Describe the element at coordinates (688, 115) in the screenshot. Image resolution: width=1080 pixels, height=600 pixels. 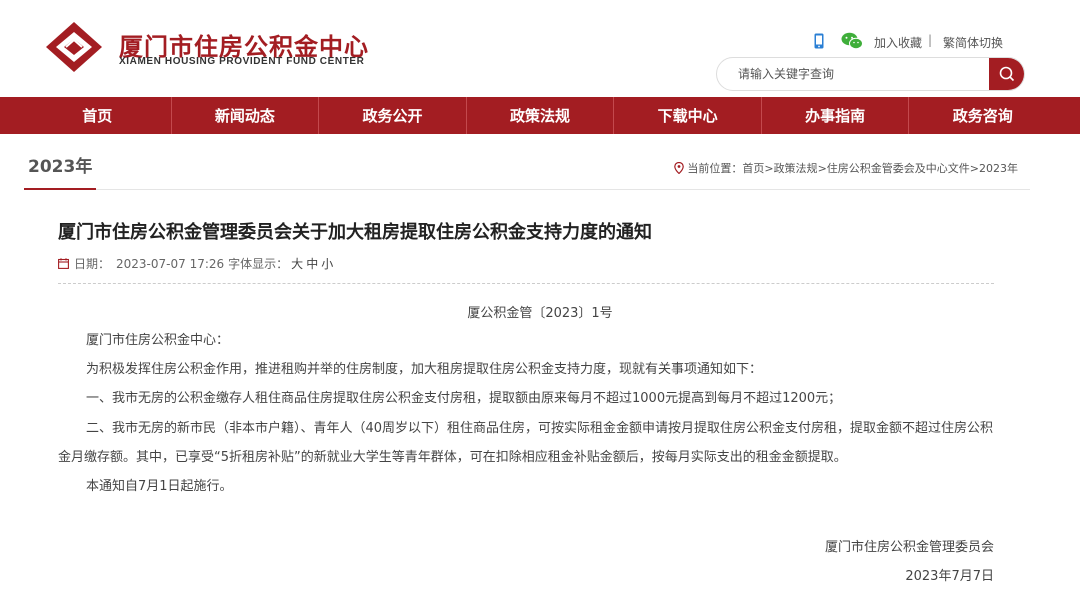
I see `nav-item-downloads: 下载中心` at that location.